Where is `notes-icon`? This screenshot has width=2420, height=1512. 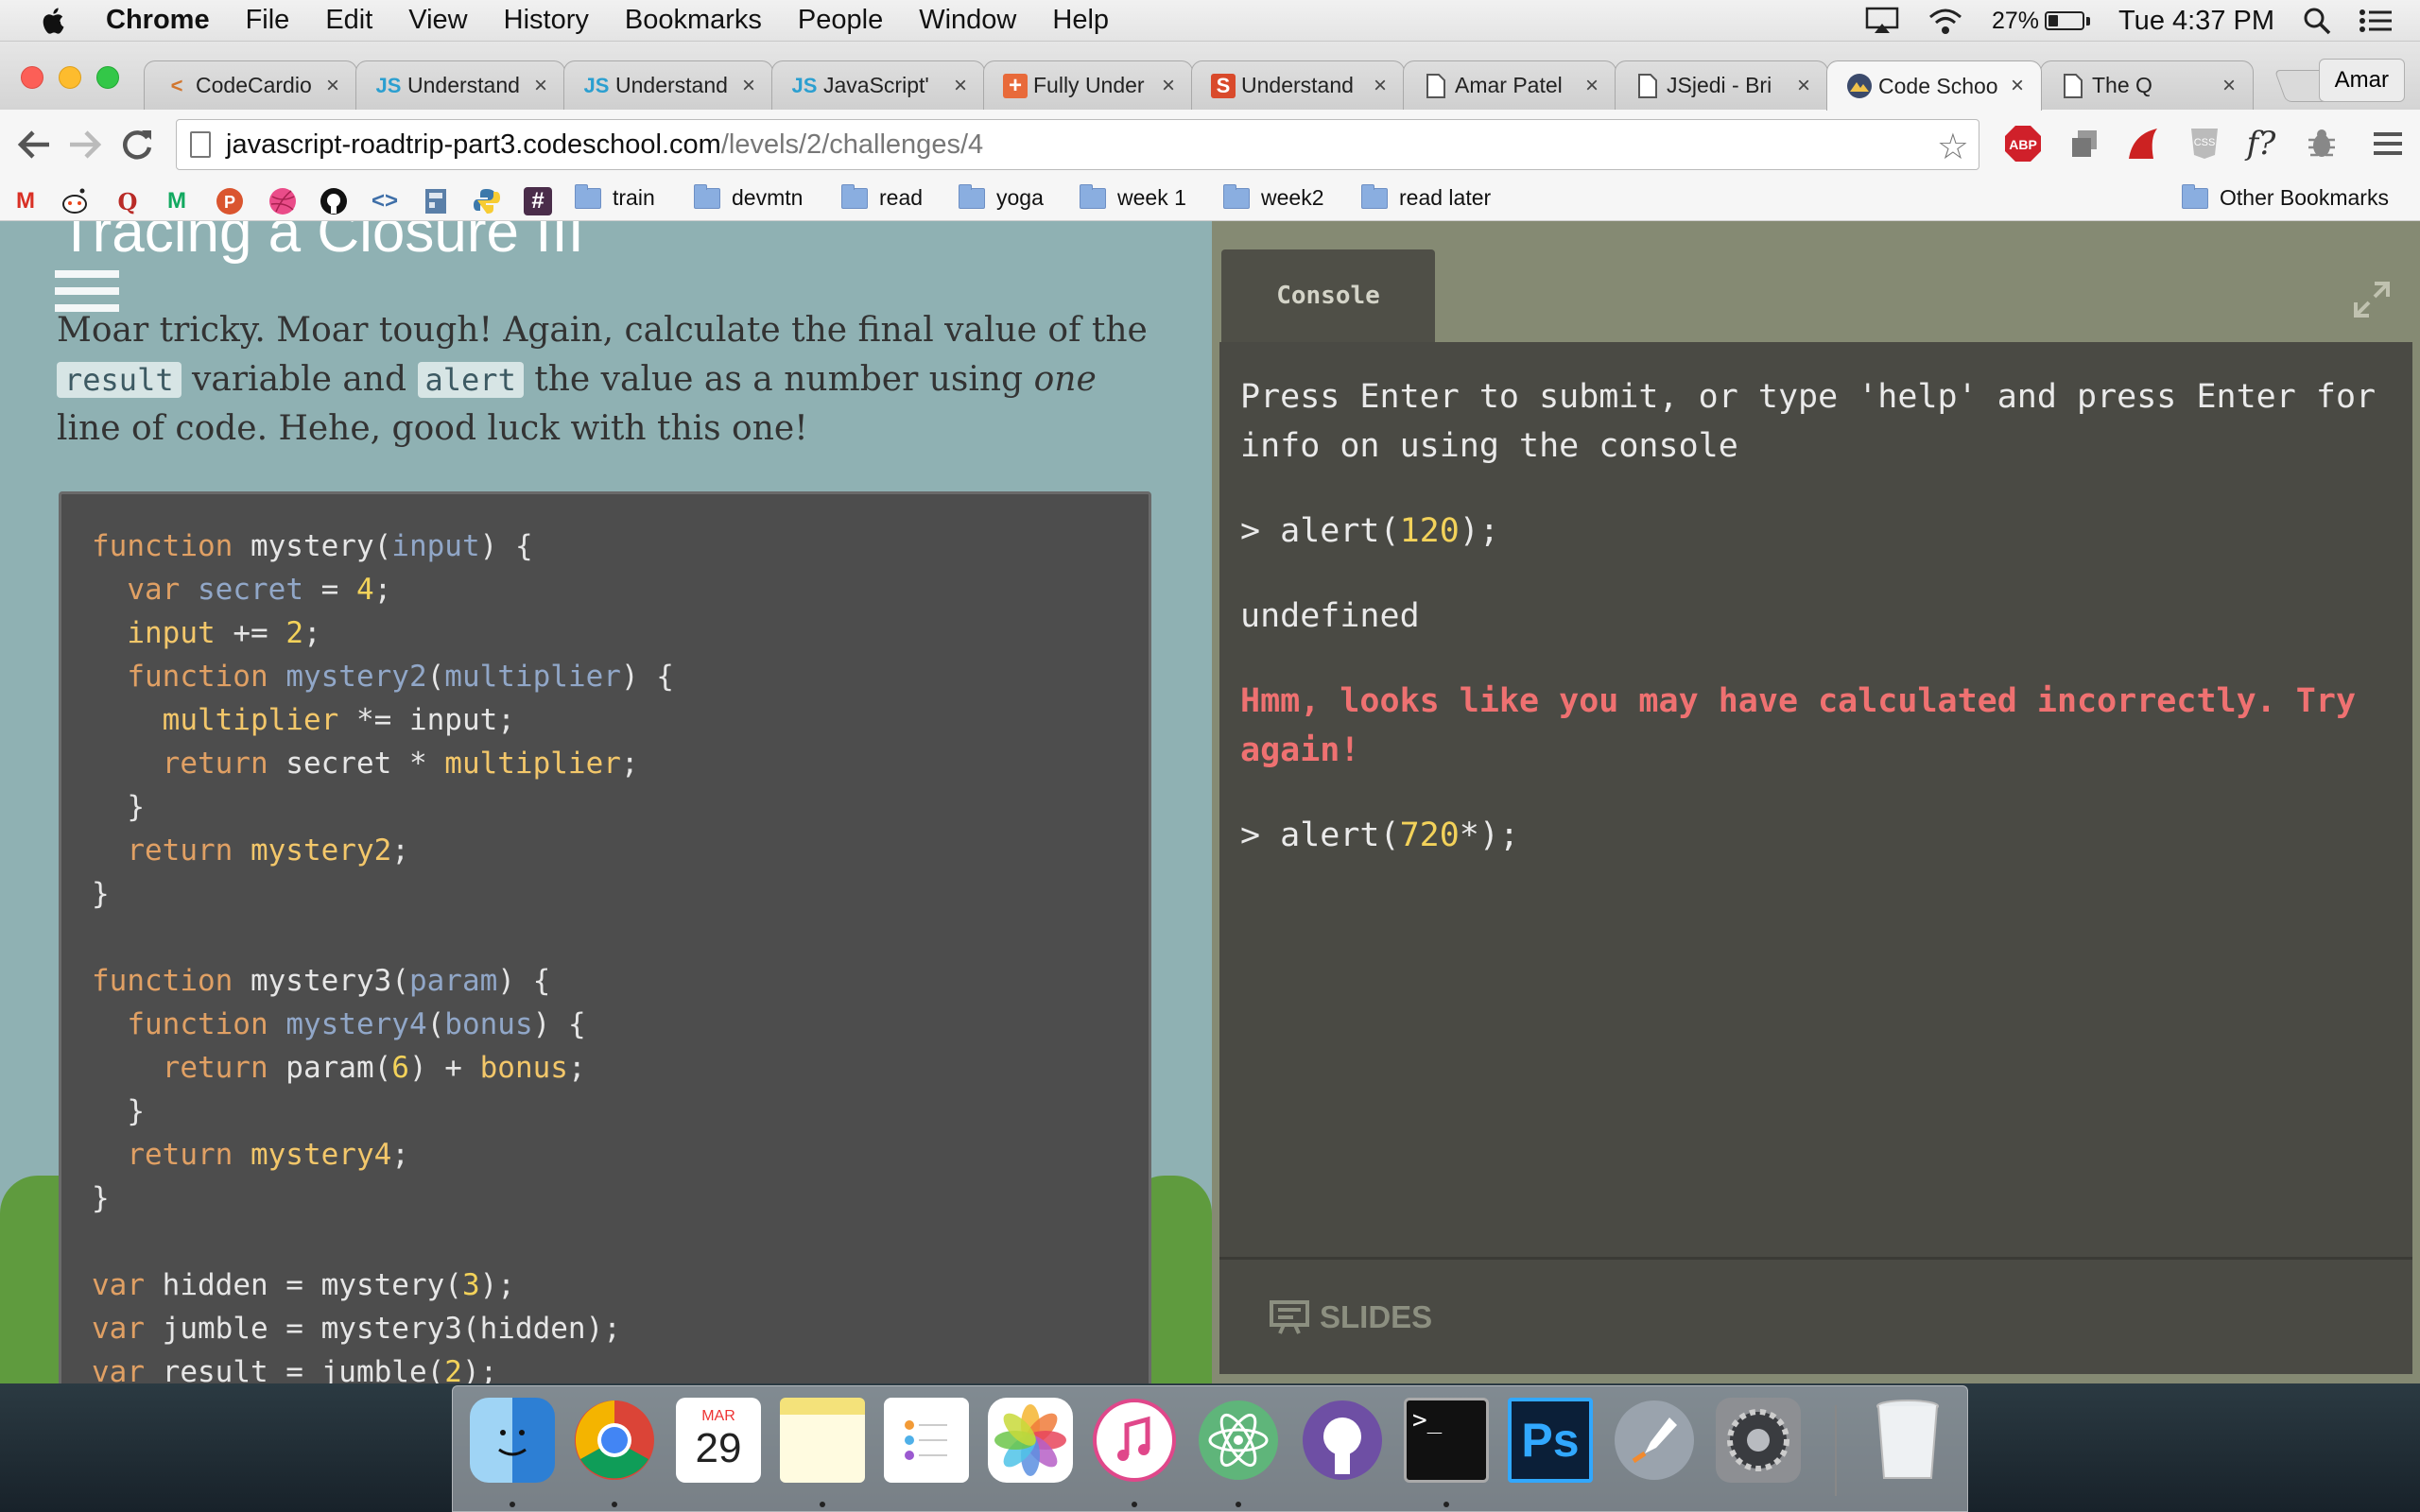
notes-icon is located at coordinates (822, 1440).